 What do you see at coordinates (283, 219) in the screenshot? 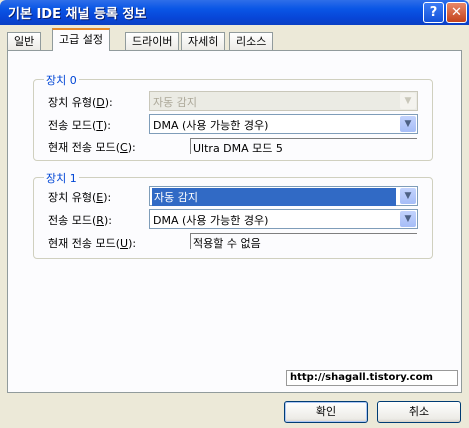
I see `device1-transfer-select: DMA (사용 가능한 경우) ▼` at bounding box center [283, 219].